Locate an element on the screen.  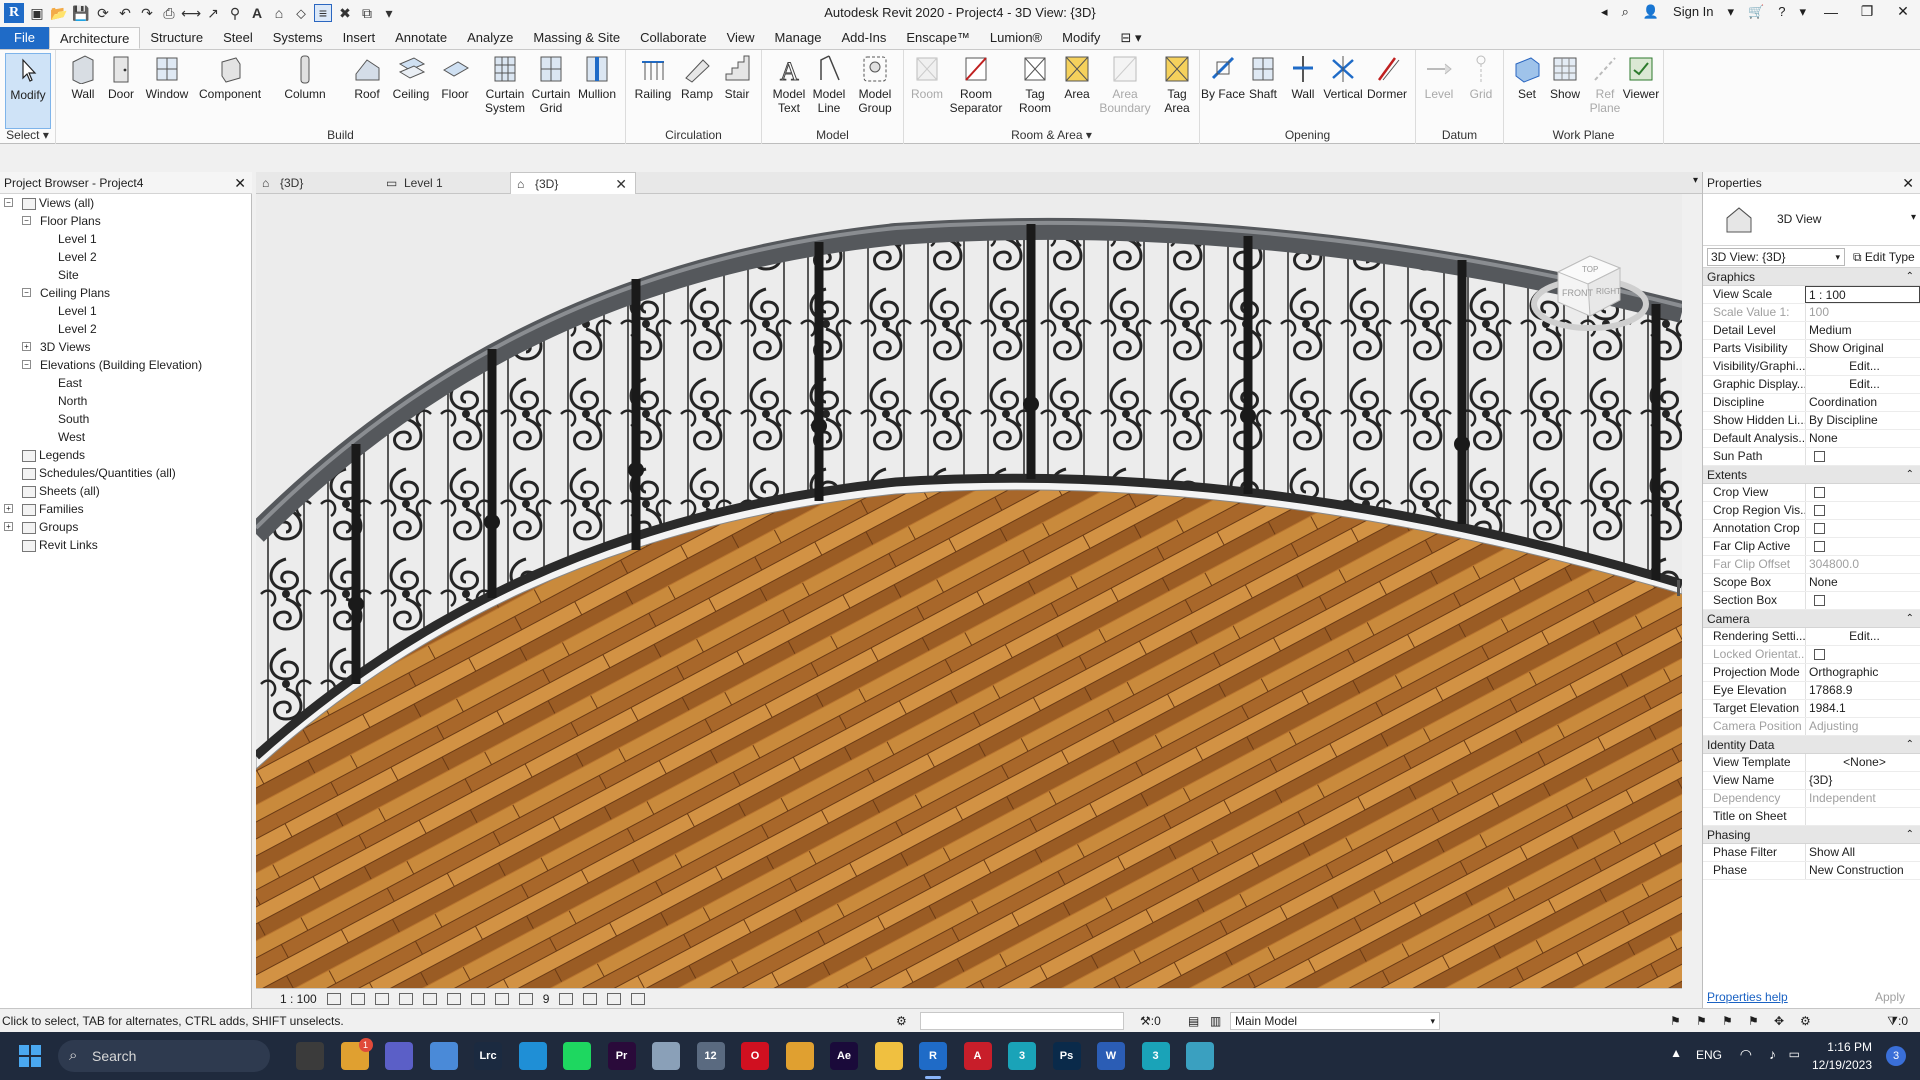
viewcube-front-label: FRONT is located at coordinates (1577, 293).